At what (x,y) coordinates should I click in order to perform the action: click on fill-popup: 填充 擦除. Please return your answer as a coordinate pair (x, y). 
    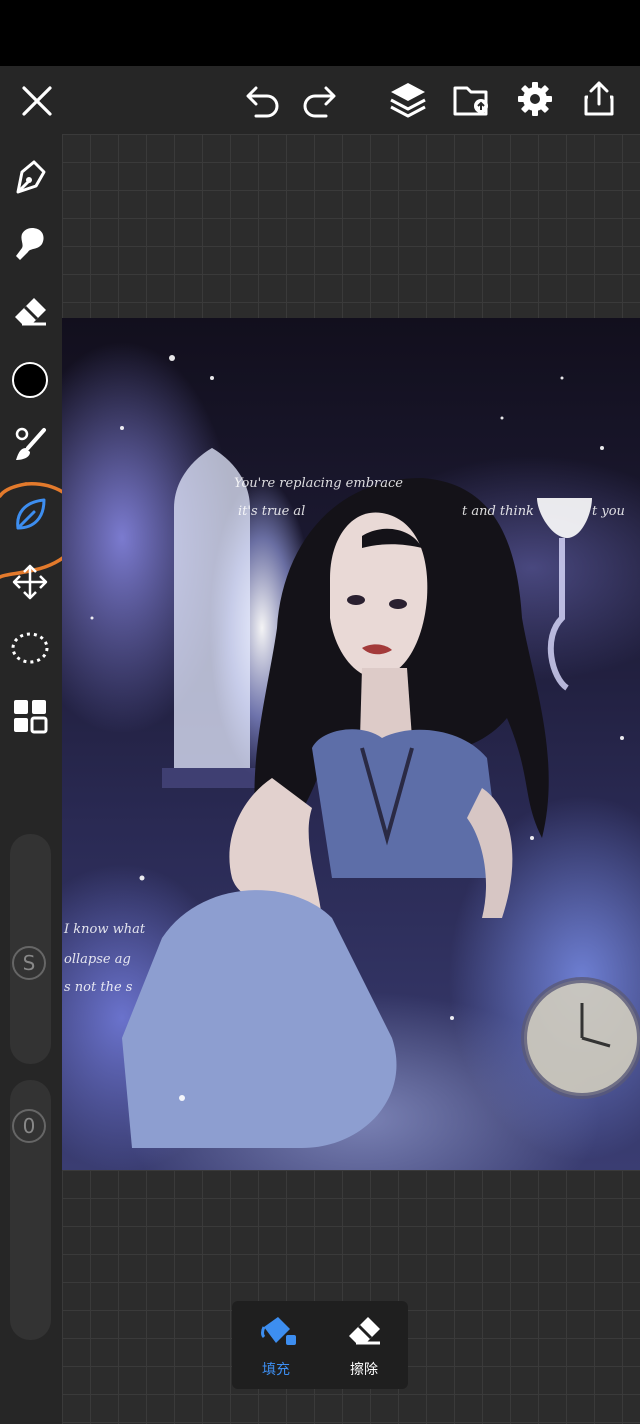
    Looking at the image, I should click on (320, 1345).